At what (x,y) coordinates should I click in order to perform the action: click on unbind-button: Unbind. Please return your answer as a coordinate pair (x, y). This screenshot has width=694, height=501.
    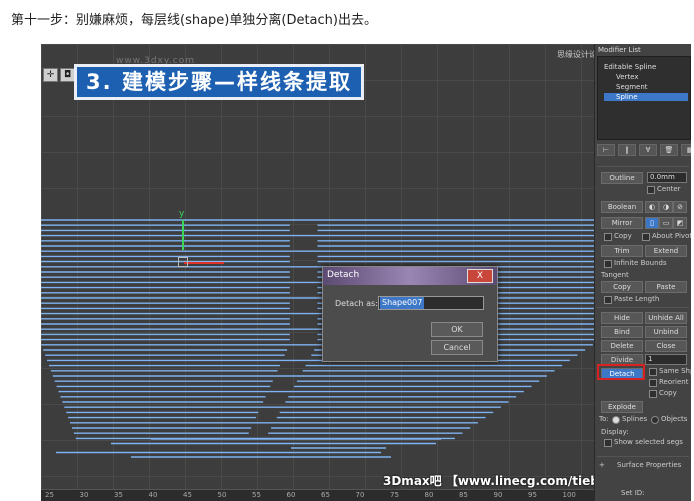
    Looking at the image, I should click on (666, 332).